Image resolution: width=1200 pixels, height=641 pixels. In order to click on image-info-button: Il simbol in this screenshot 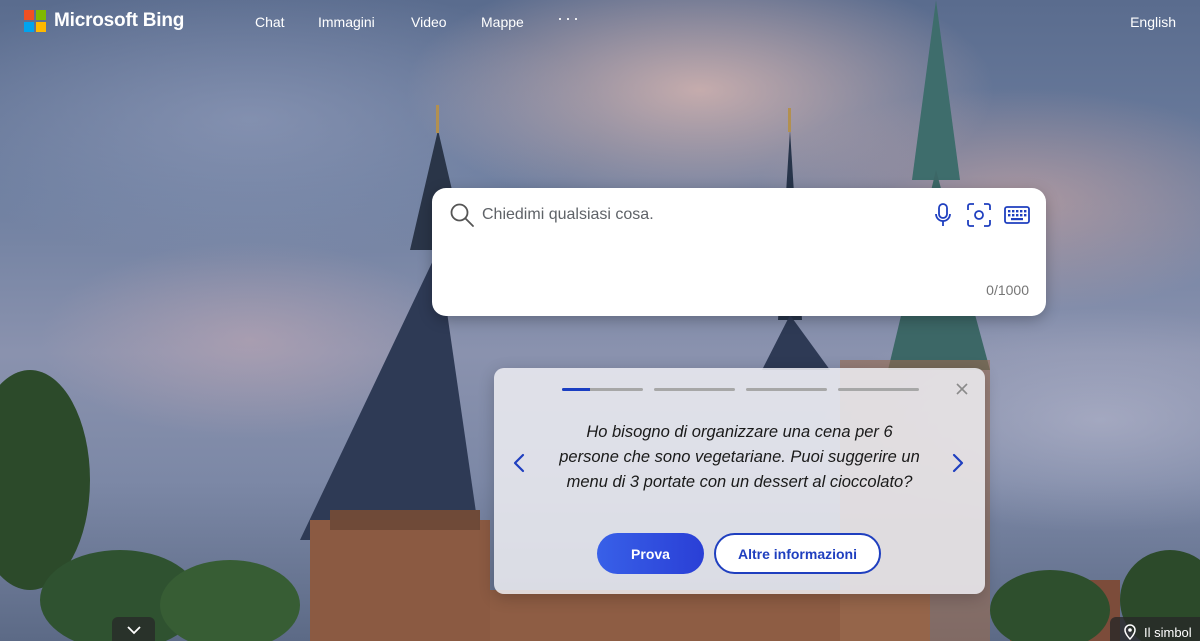, I will do `click(1155, 629)`.